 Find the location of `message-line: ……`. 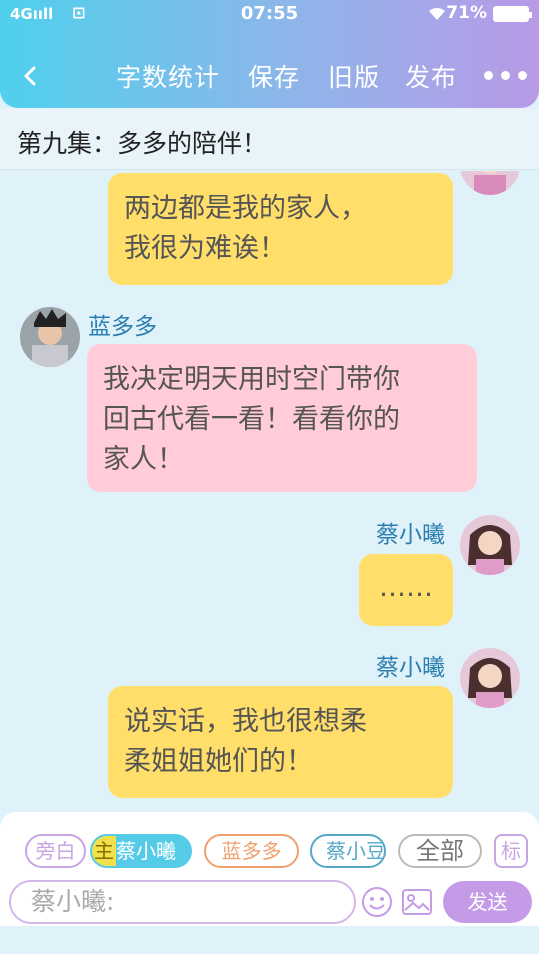

message-line: …… is located at coordinates (406, 587).